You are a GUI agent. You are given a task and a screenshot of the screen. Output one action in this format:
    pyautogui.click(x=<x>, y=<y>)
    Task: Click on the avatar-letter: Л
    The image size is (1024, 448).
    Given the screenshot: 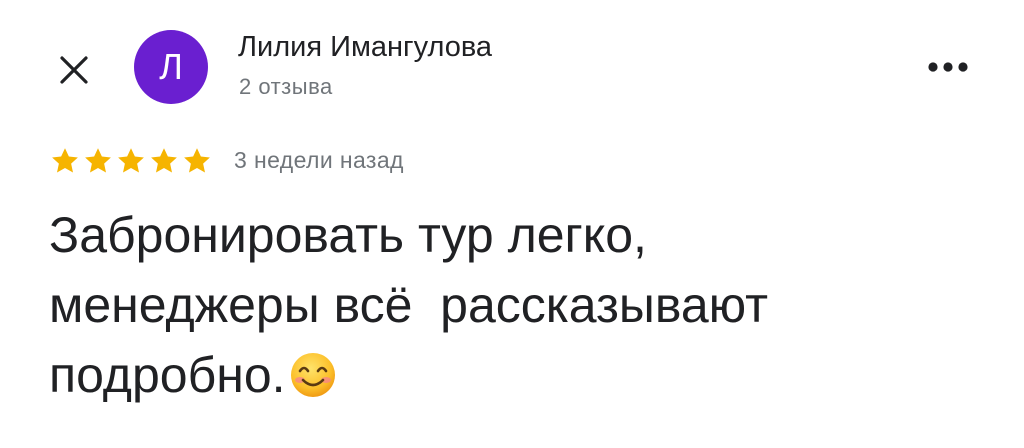 What is the action you would take?
    pyautogui.click(x=171, y=66)
    